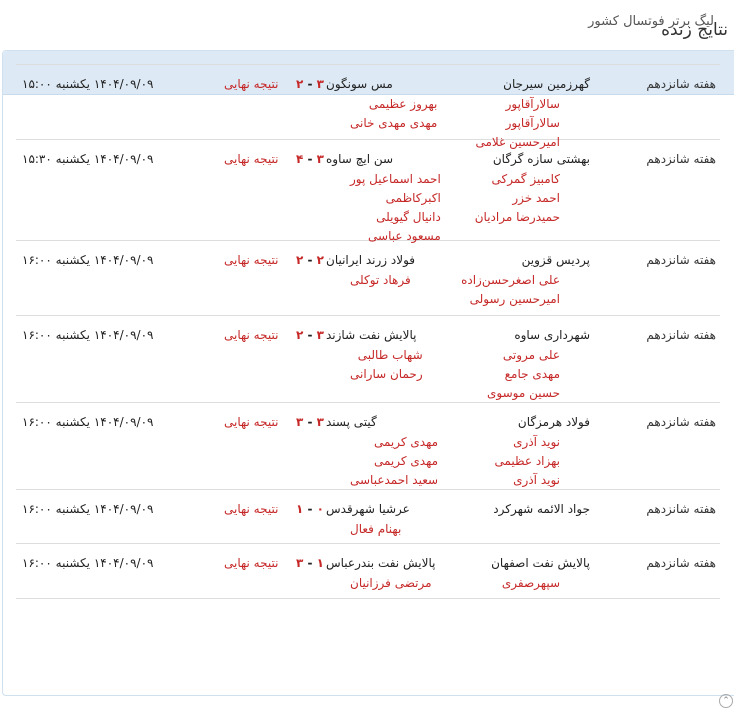 This screenshot has height=708, width=734. I want to click on scorer-name: مهدی مهدی خانی, so click(394, 123).